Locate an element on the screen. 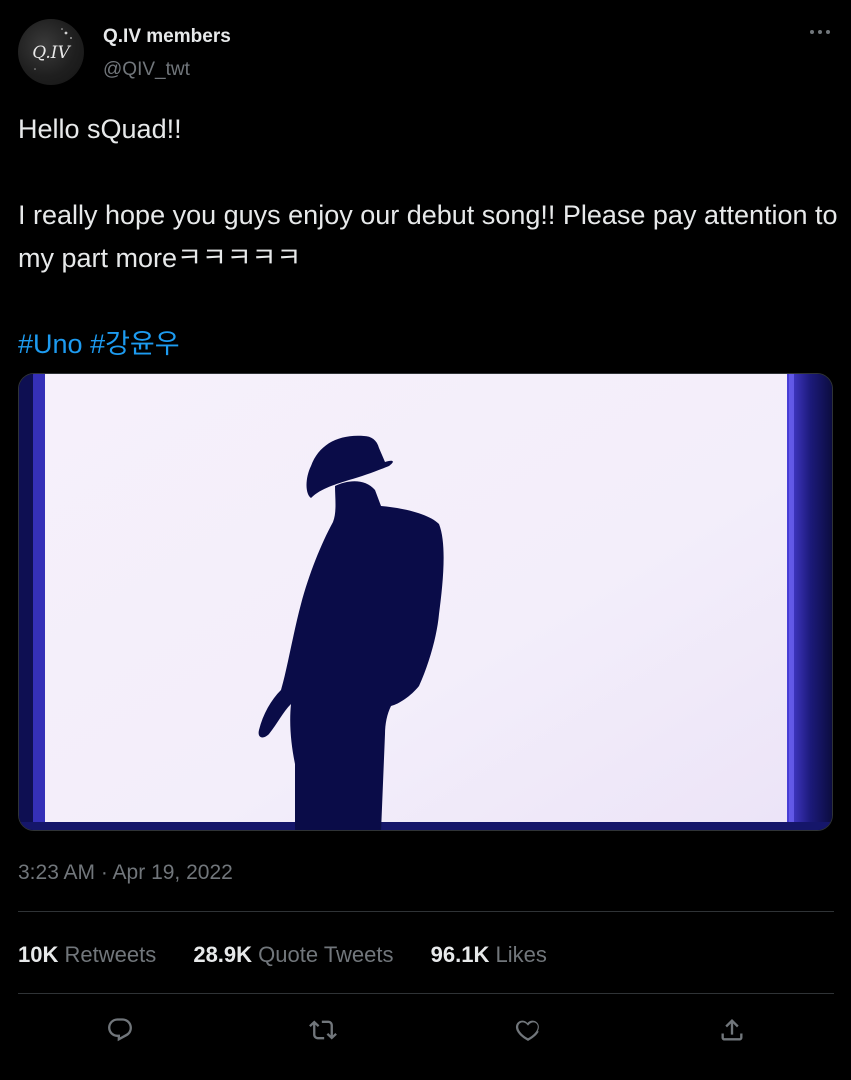  stat-label: Retweets is located at coordinates (110, 954).